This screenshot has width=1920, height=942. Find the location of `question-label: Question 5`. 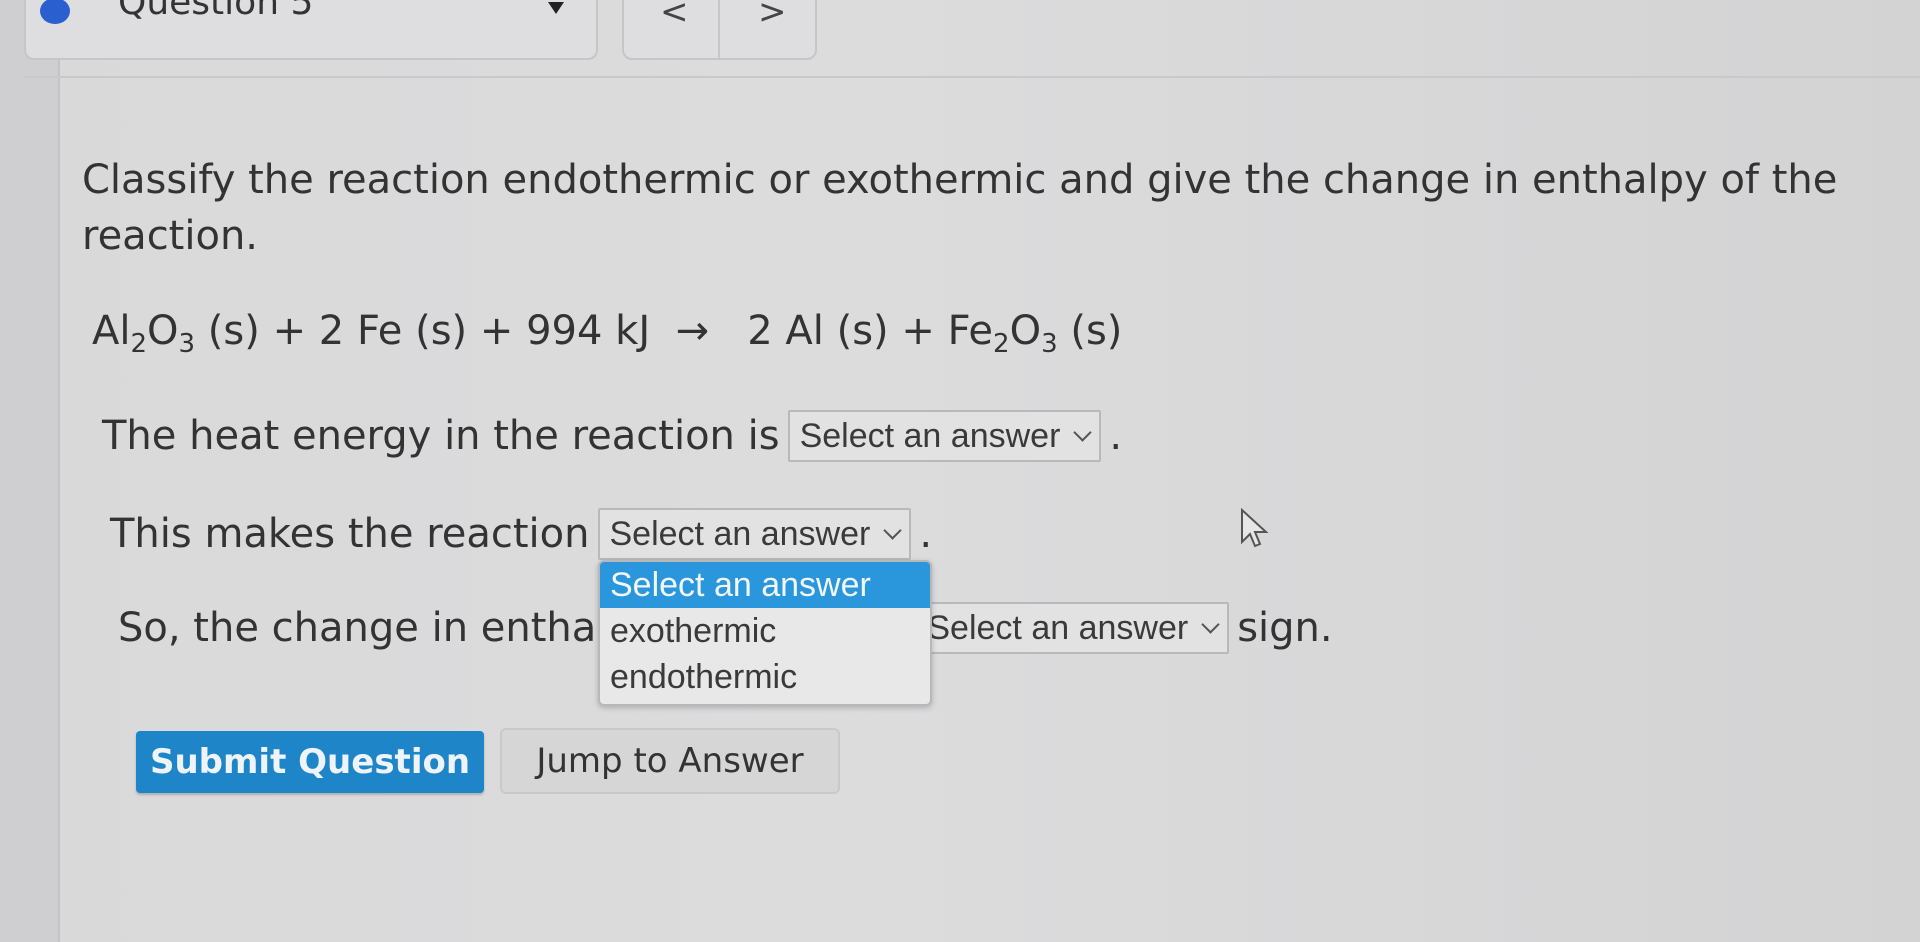

question-label: Question 5 is located at coordinates (216, 11).